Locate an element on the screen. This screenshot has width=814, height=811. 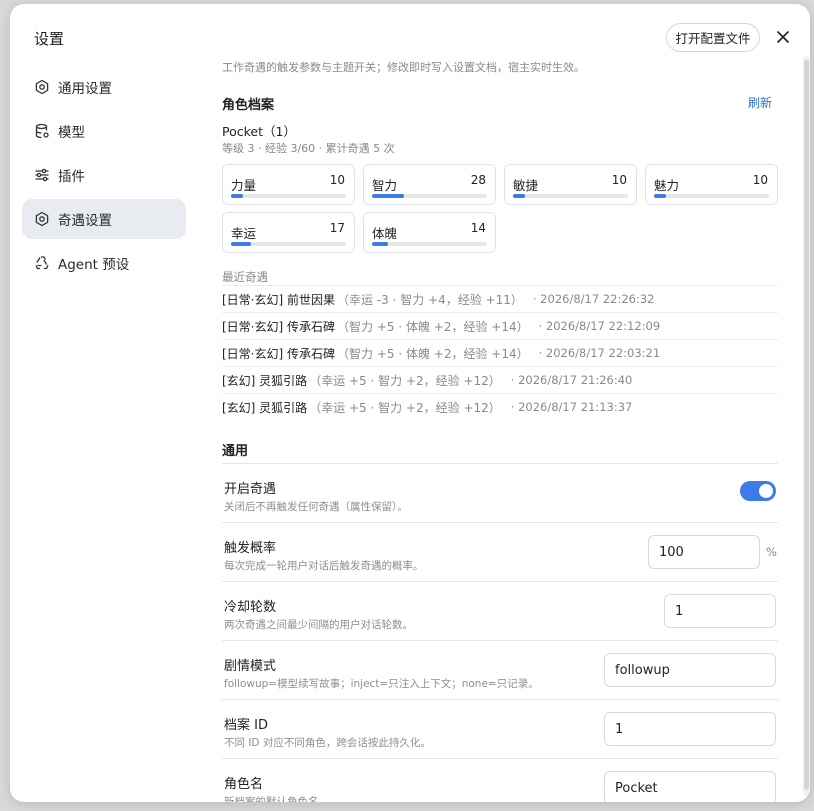
scrollbar-thumb is located at coordinates (806, 425).